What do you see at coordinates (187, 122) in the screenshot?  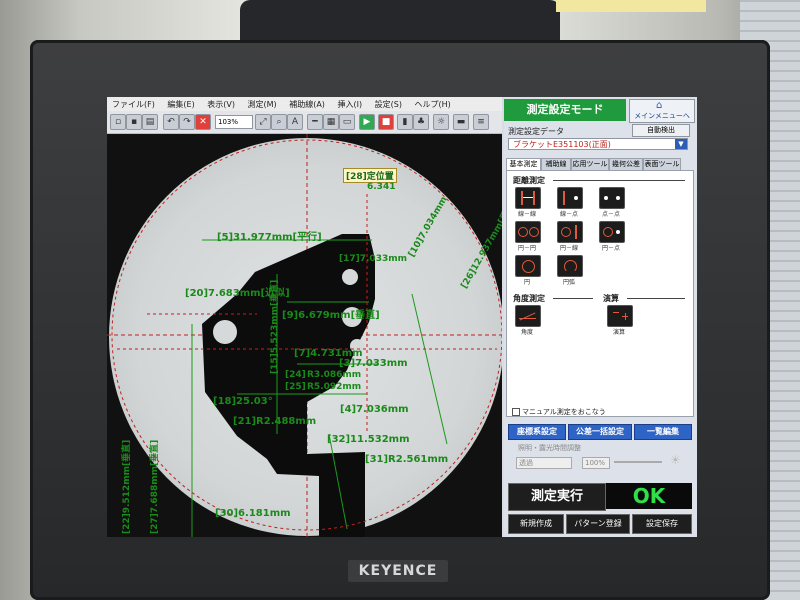 I see `redo-icon: ↷` at bounding box center [187, 122].